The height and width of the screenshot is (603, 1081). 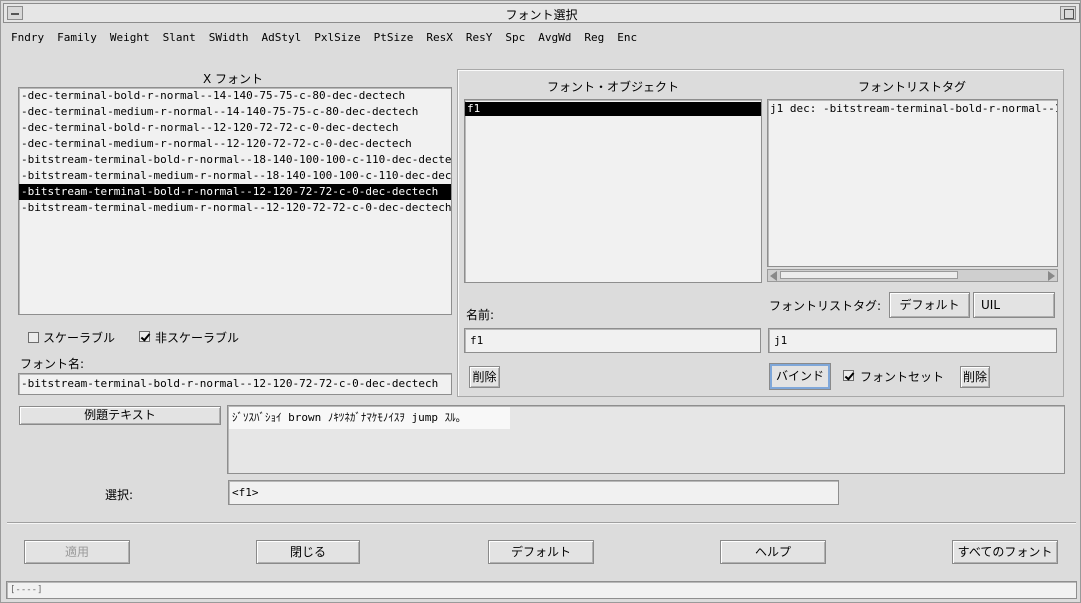 What do you see at coordinates (282, 40) in the screenshot?
I see `menu-field-adstyl: AdStyl` at bounding box center [282, 40].